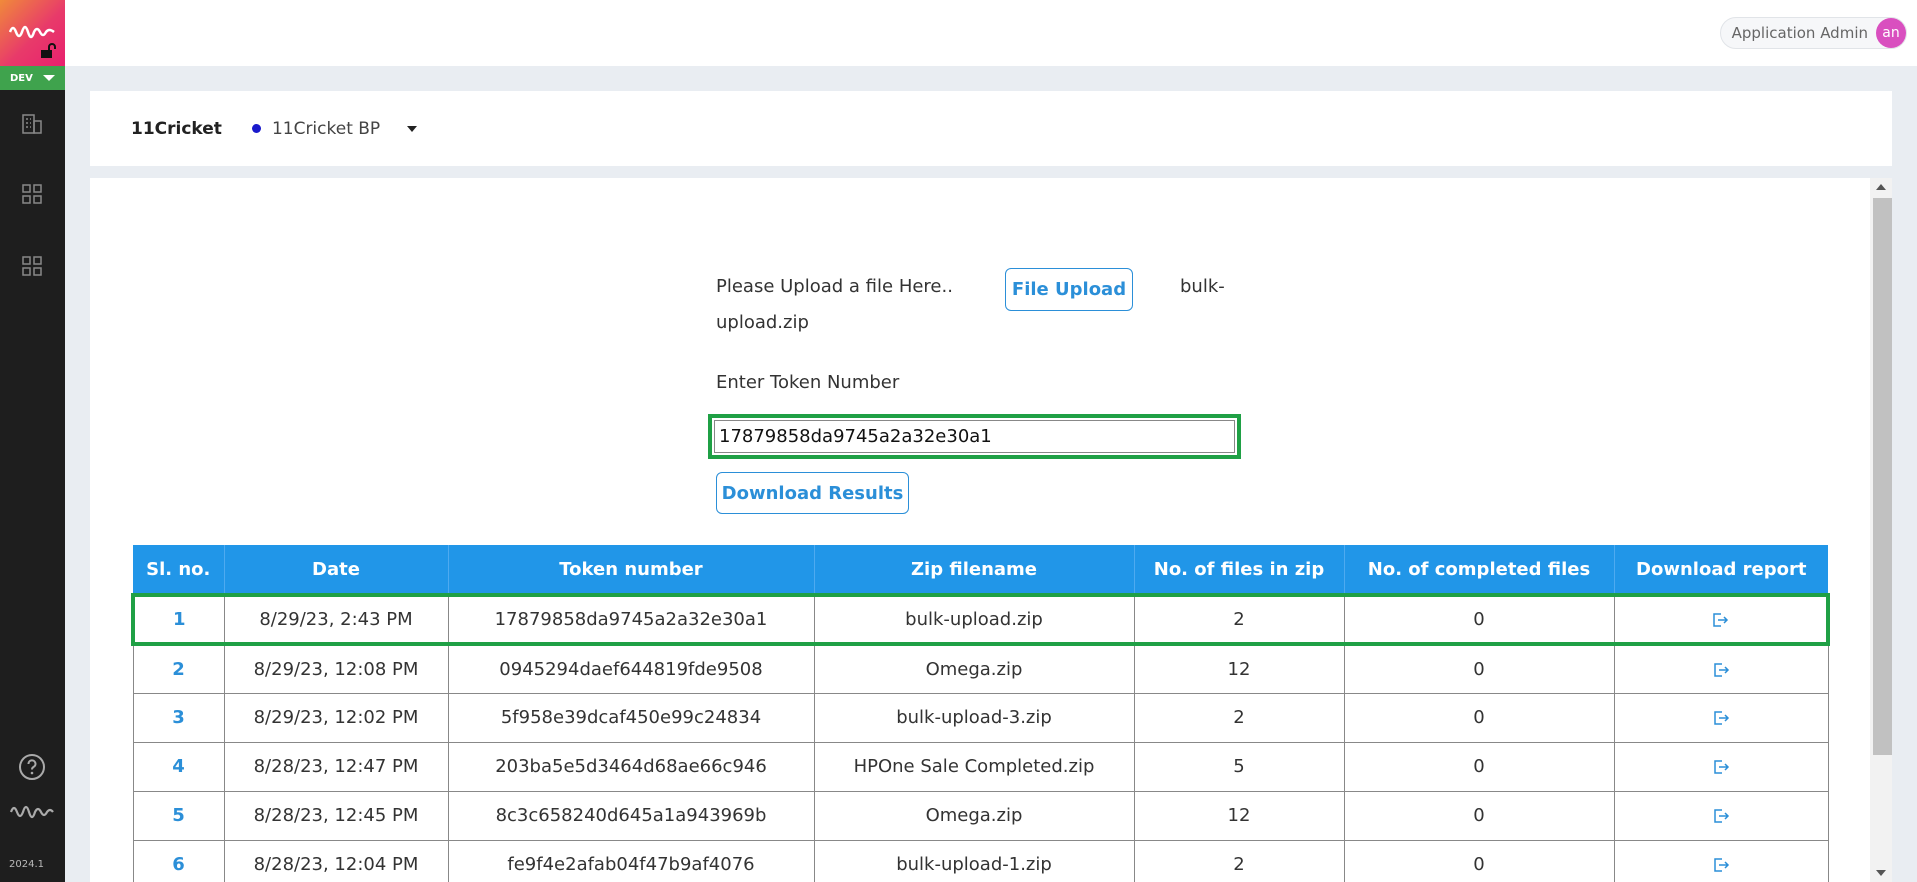  Describe the element at coordinates (336, 717) in the screenshot. I see `row-date: 8/29/23, 12:02 PM` at that location.